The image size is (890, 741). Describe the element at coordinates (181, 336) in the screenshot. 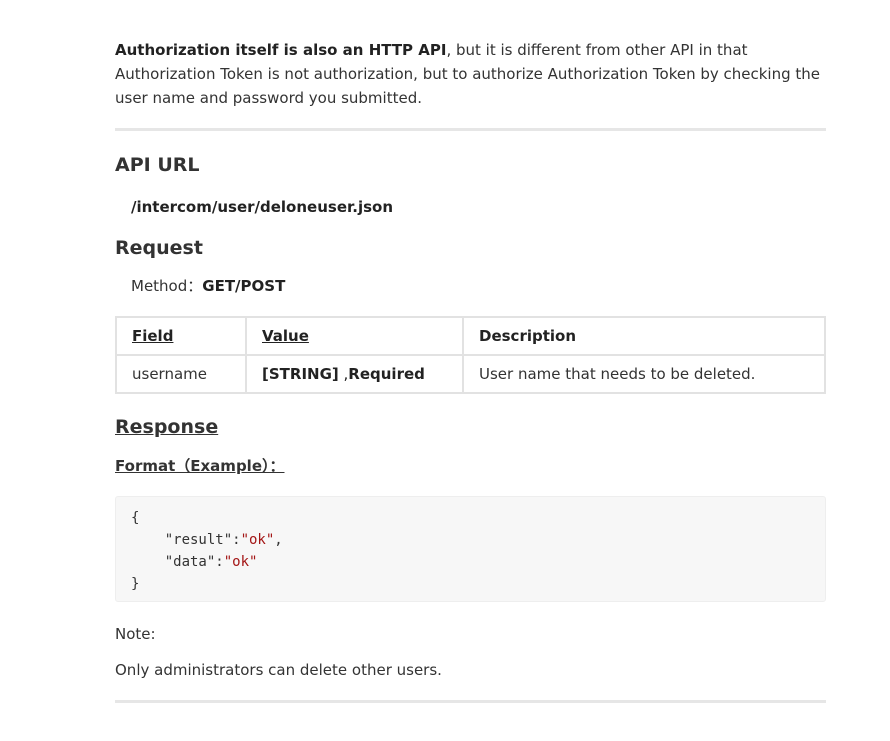

I see `header-field: Field` at that location.